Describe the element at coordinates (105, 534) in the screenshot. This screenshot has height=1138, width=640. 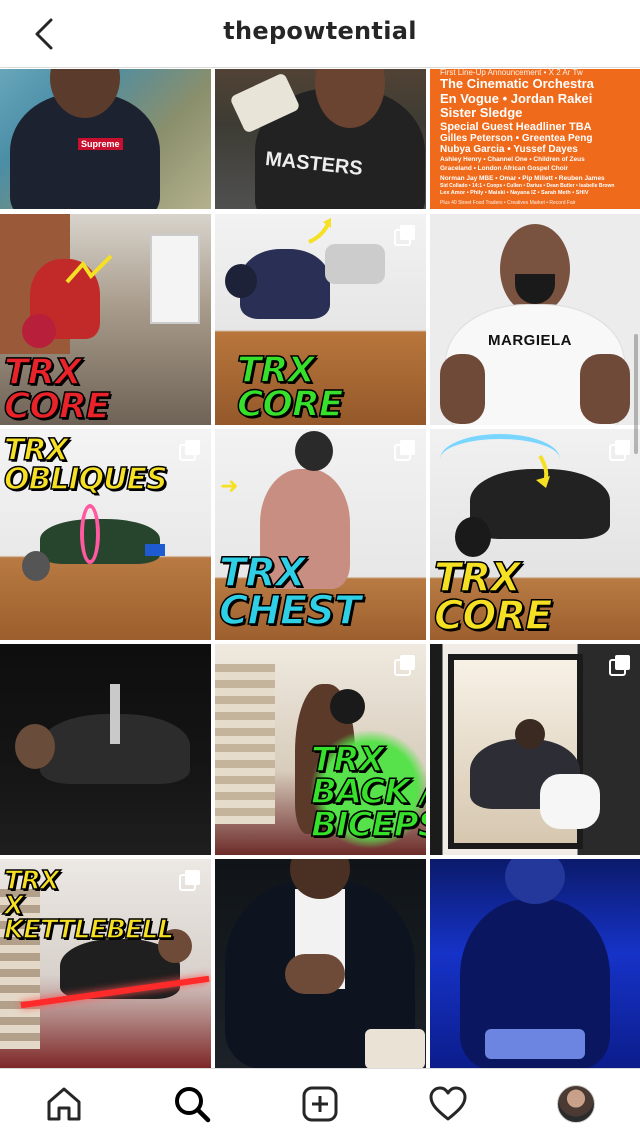
I see `post-tile: TRX OBLIQUES` at that location.